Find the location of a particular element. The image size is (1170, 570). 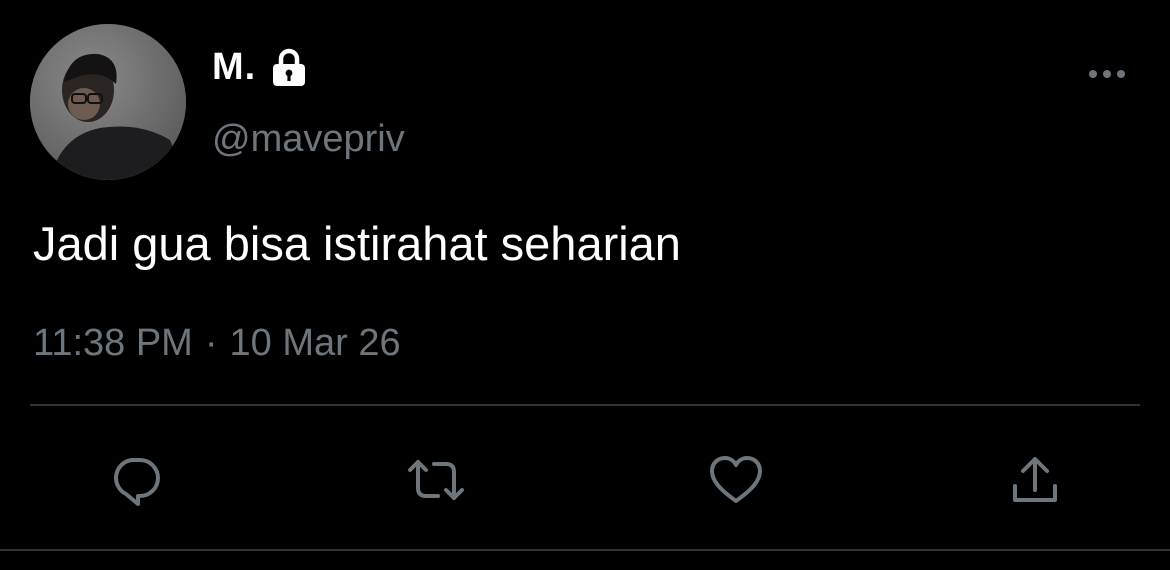

tweet-time: 11:38 PM is located at coordinates (113, 343).